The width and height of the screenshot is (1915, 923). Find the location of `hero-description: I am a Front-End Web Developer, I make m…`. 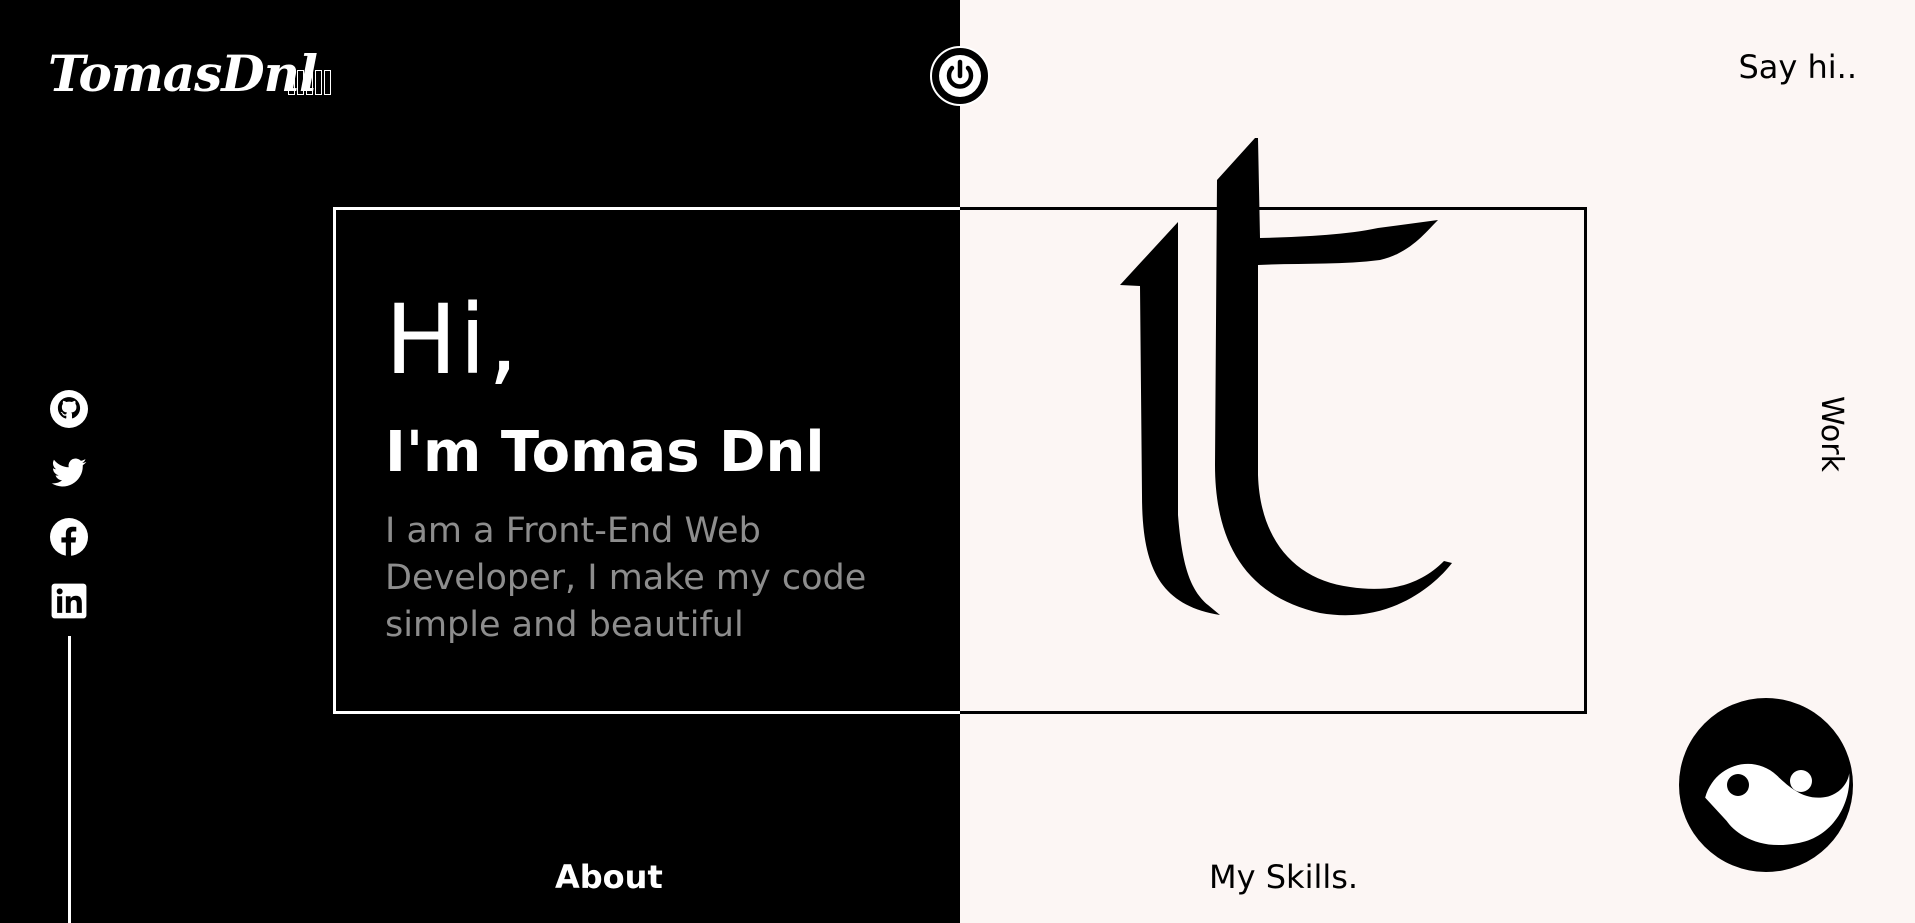

hero-description: I am a Front-End Web Developer, I make m… is located at coordinates (626, 578).